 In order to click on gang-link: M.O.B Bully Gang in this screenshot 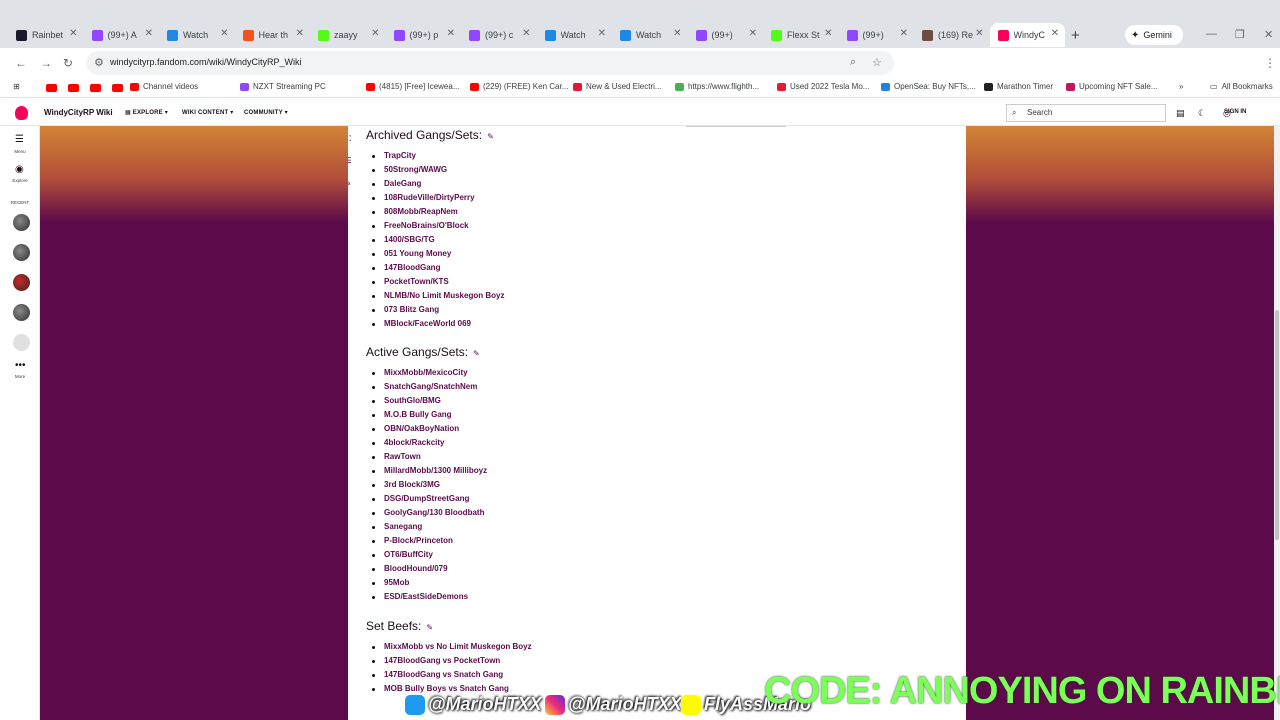, I will do `click(577, 415)`.